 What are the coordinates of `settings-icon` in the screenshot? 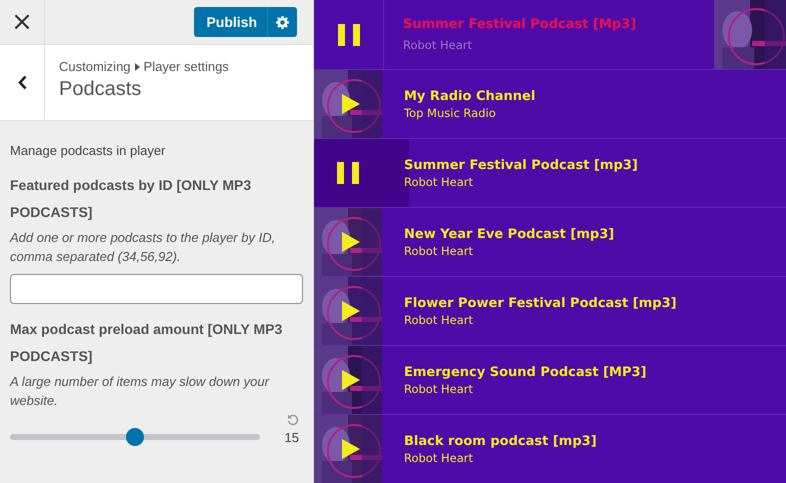 It's located at (282, 22).